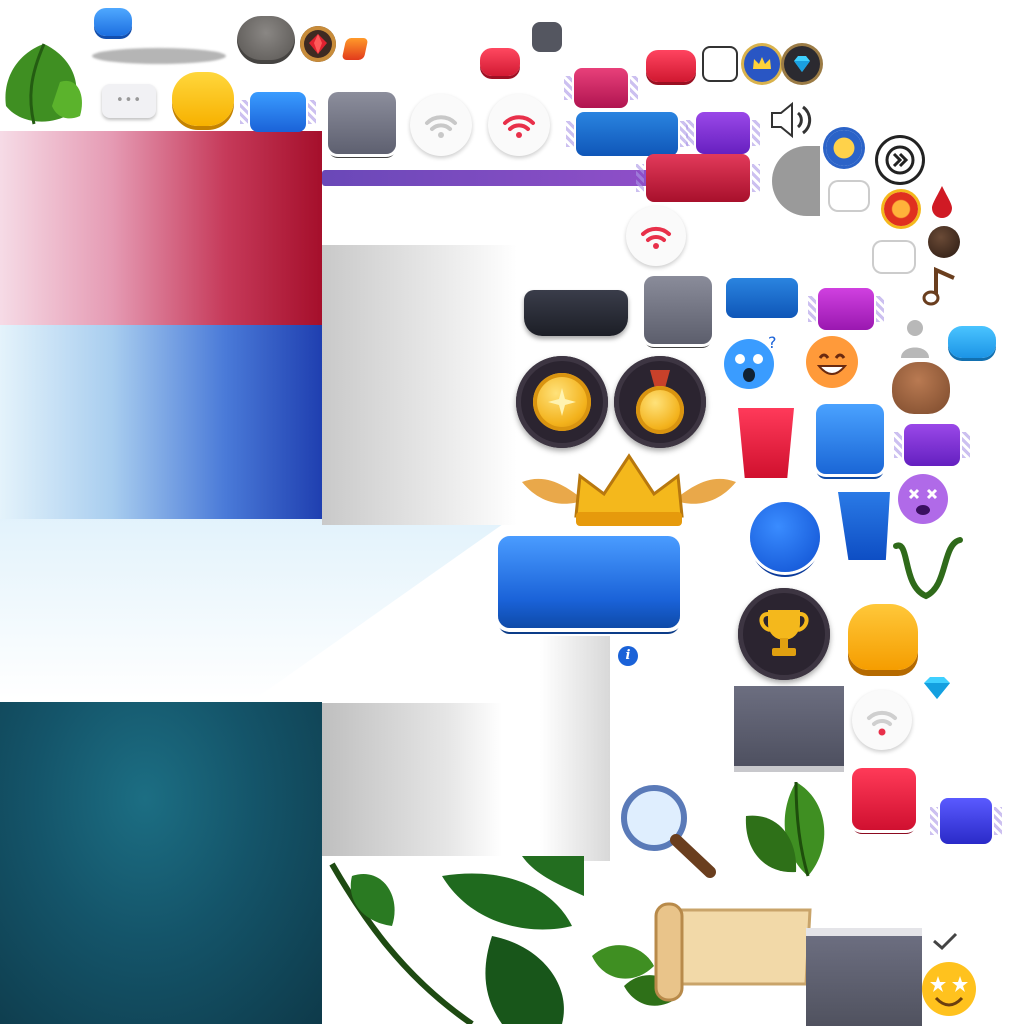 This screenshot has height=1028, width=1024. I want to click on vine-icon, so click(928, 569).